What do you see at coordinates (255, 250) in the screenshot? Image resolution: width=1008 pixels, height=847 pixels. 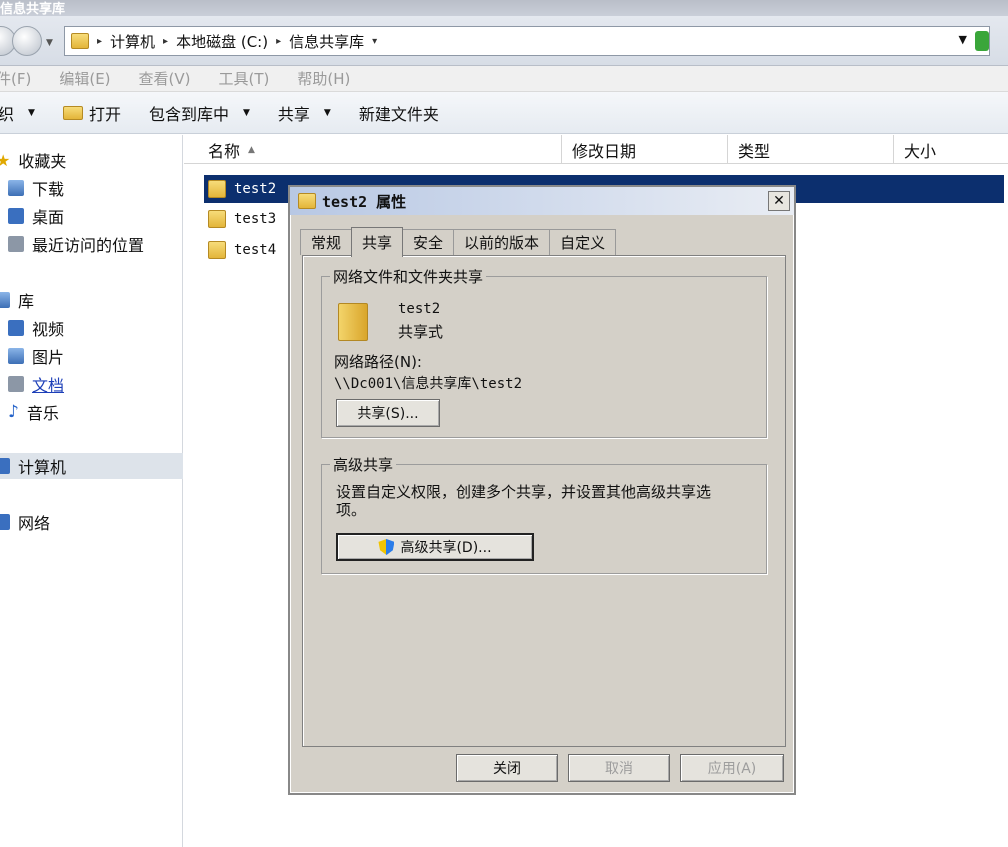 I see `file-name: test4` at bounding box center [255, 250].